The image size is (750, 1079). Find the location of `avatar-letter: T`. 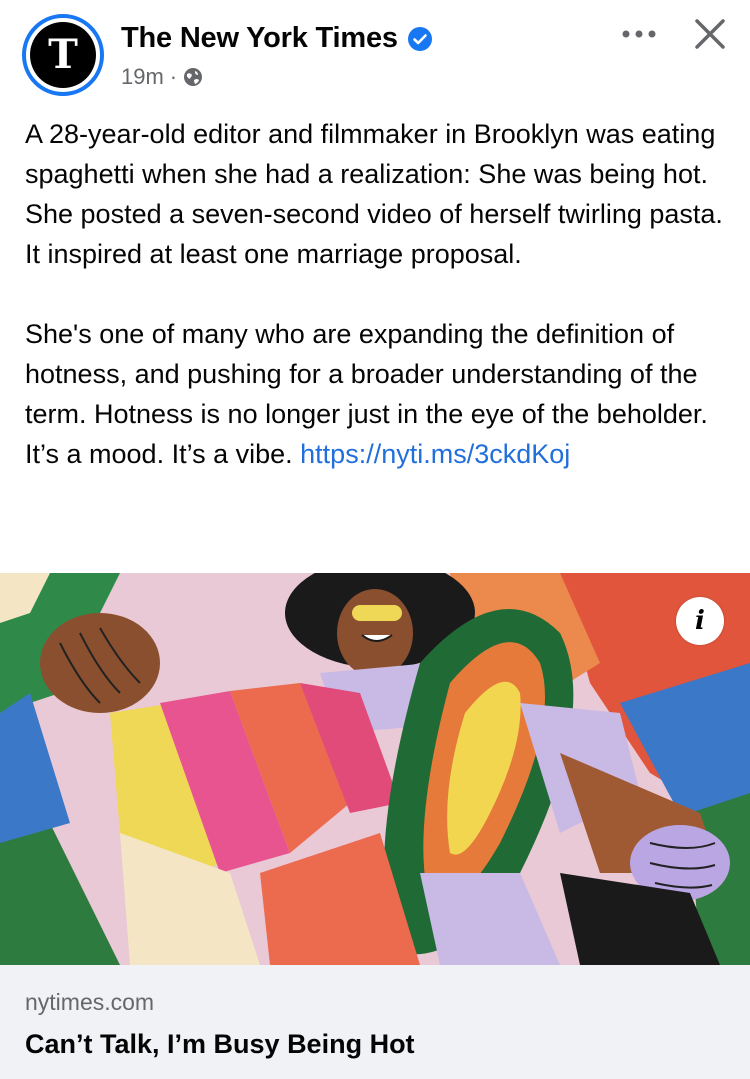

avatar-letter: T is located at coordinates (63, 54).